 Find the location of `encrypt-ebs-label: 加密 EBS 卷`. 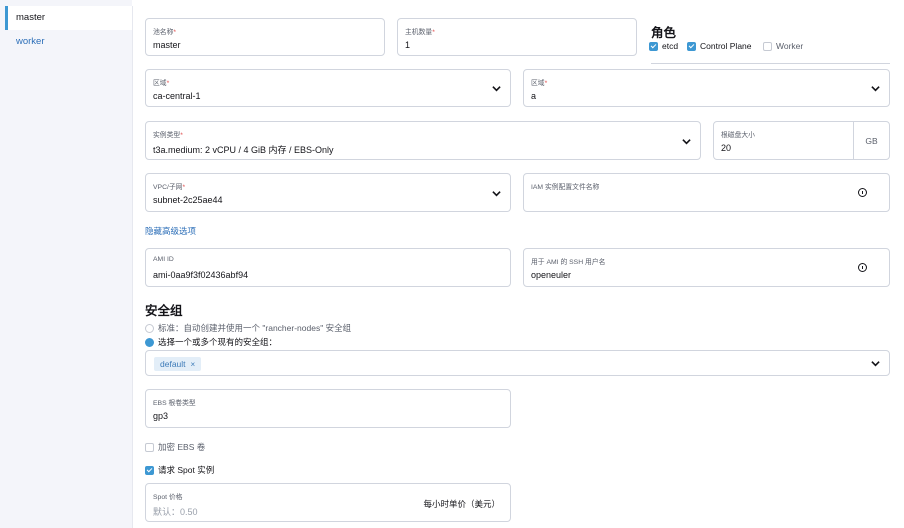

encrypt-ebs-label: 加密 EBS 卷 is located at coordinates (182, 447).